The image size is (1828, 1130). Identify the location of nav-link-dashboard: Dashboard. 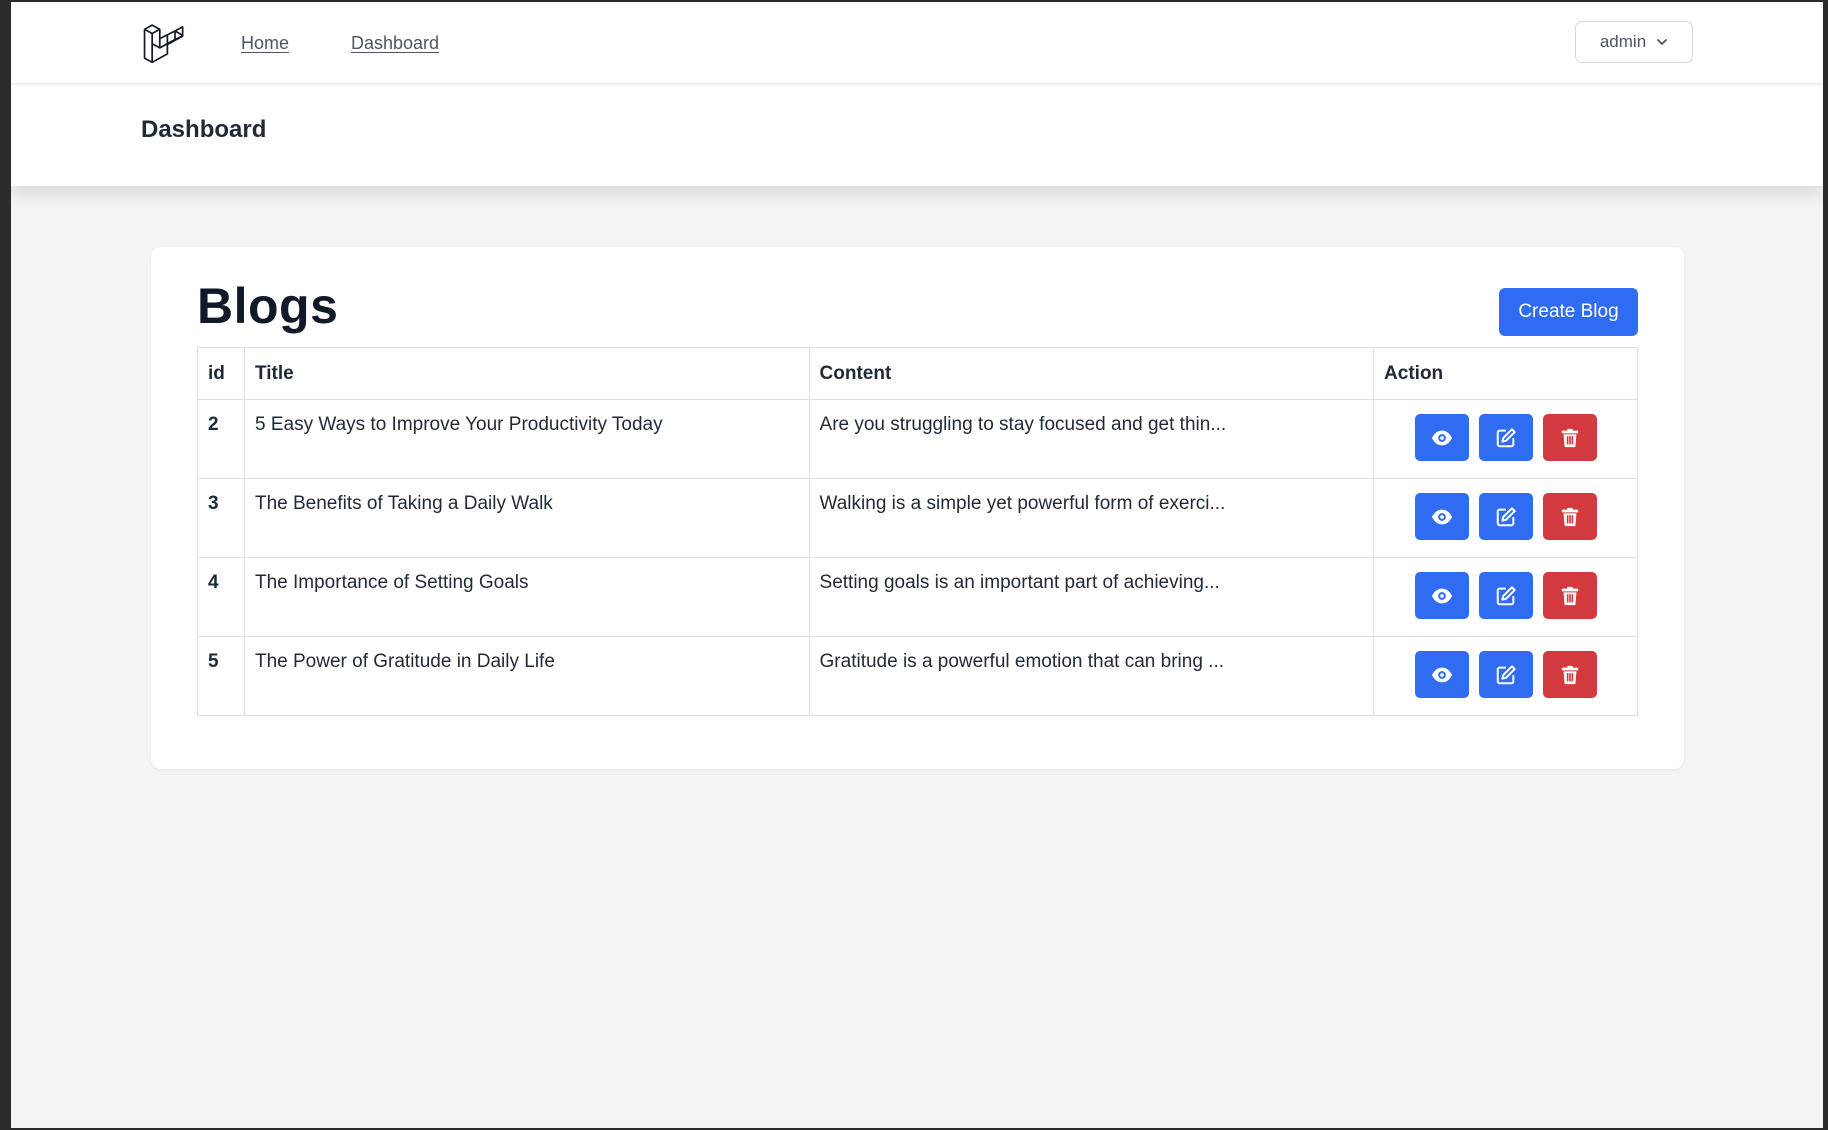
(395, 43).